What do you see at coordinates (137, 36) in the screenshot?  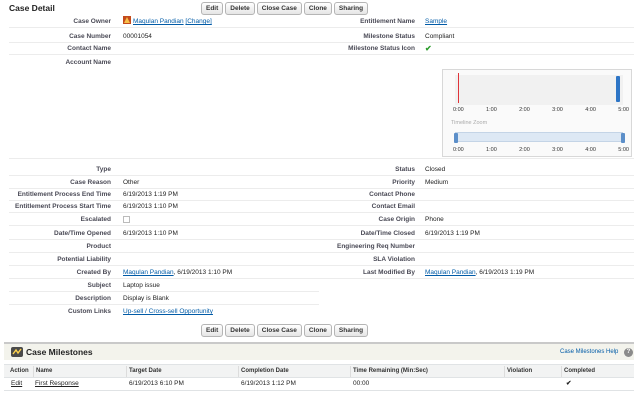 I see `case-number-value: 00001054` at bounding box center [137, 36].